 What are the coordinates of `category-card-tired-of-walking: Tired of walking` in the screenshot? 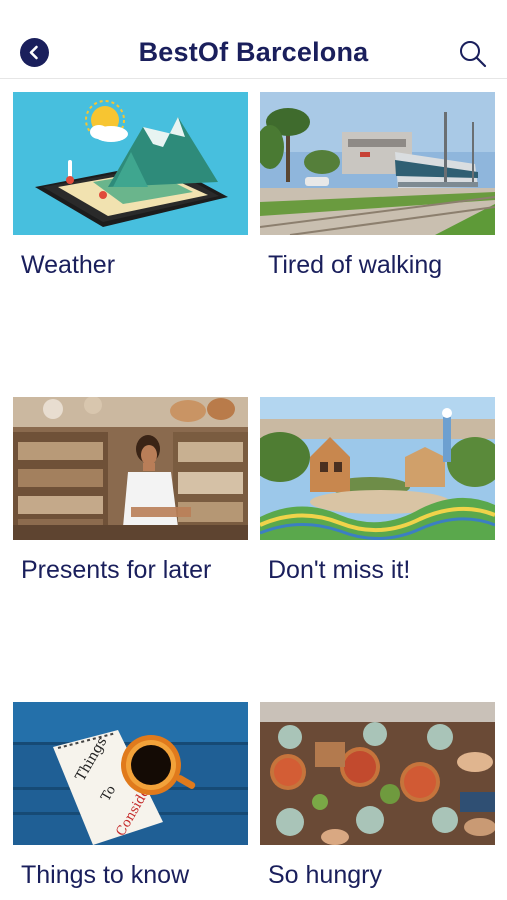 It's located at (377, 186).